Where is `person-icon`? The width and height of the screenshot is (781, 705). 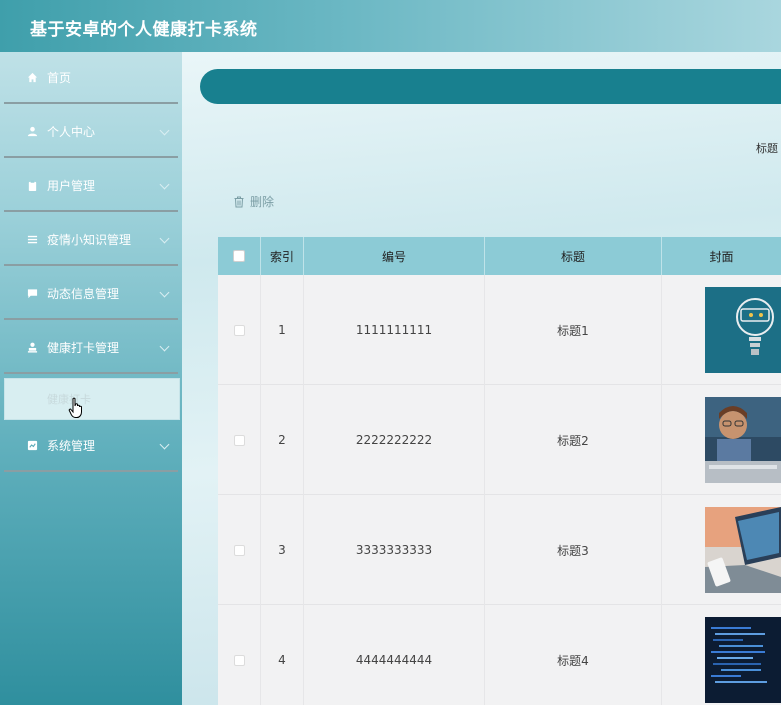
person-icon is located at coordinates (32, 347).